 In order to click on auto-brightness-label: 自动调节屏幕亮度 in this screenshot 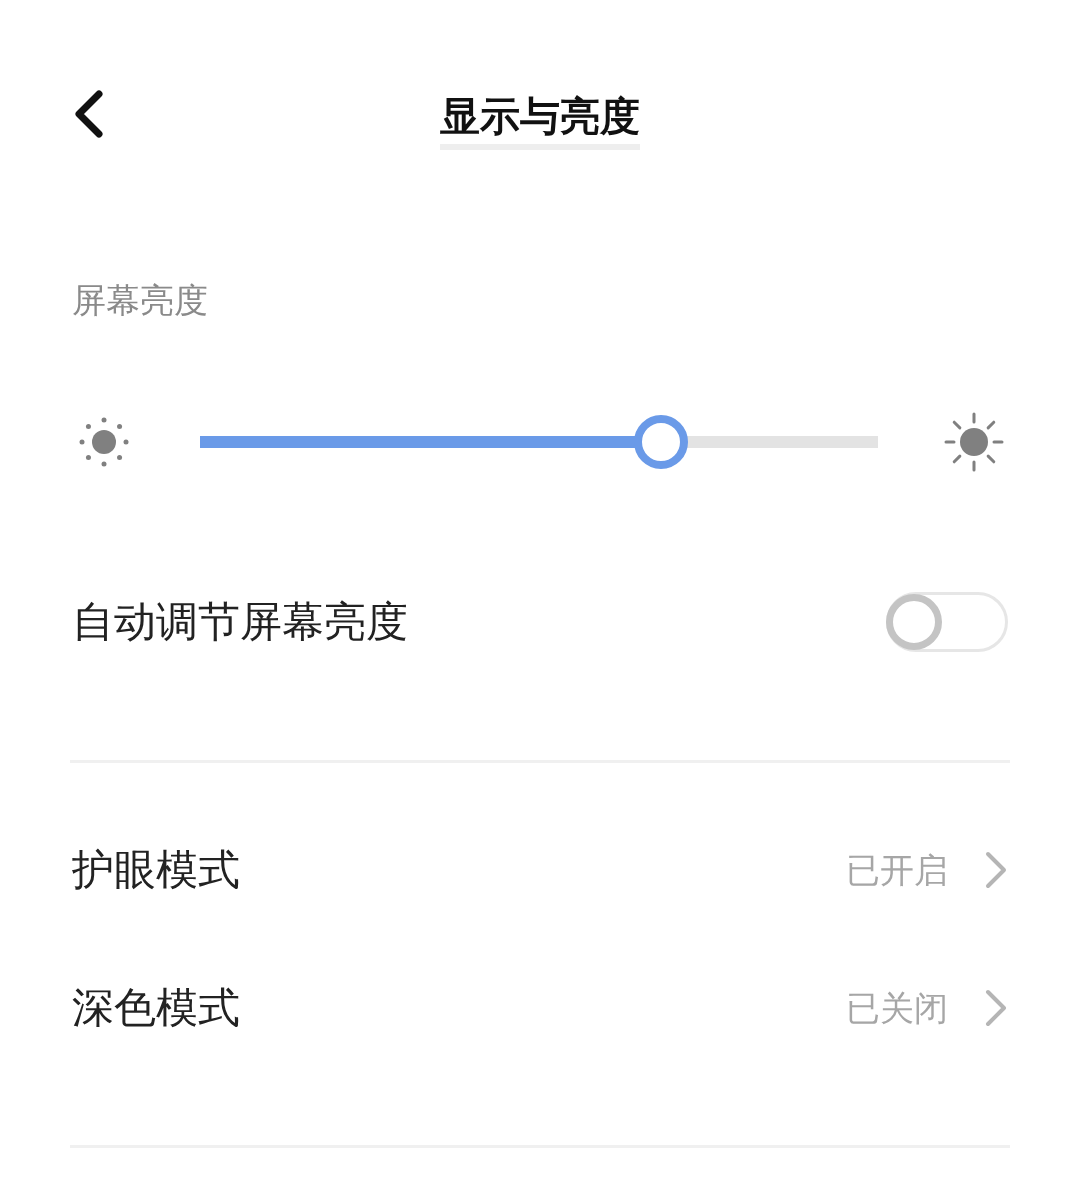, I will do `click(240, 622)`.